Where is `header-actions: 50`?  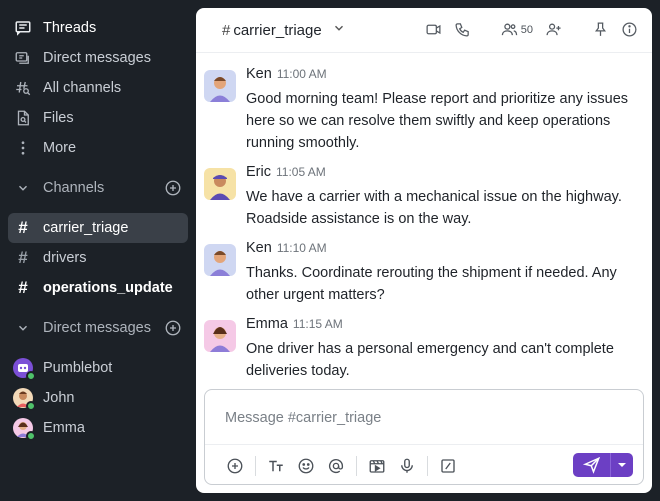
header-actions: 50 is located at coordinates (531, 29).